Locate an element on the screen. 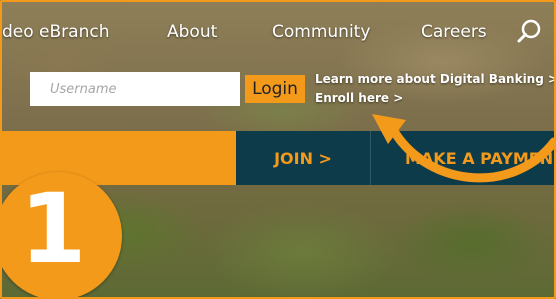 Image resolution: width=556 pixels, height=299 pixels. username-input is located at coordinates (135, 89).